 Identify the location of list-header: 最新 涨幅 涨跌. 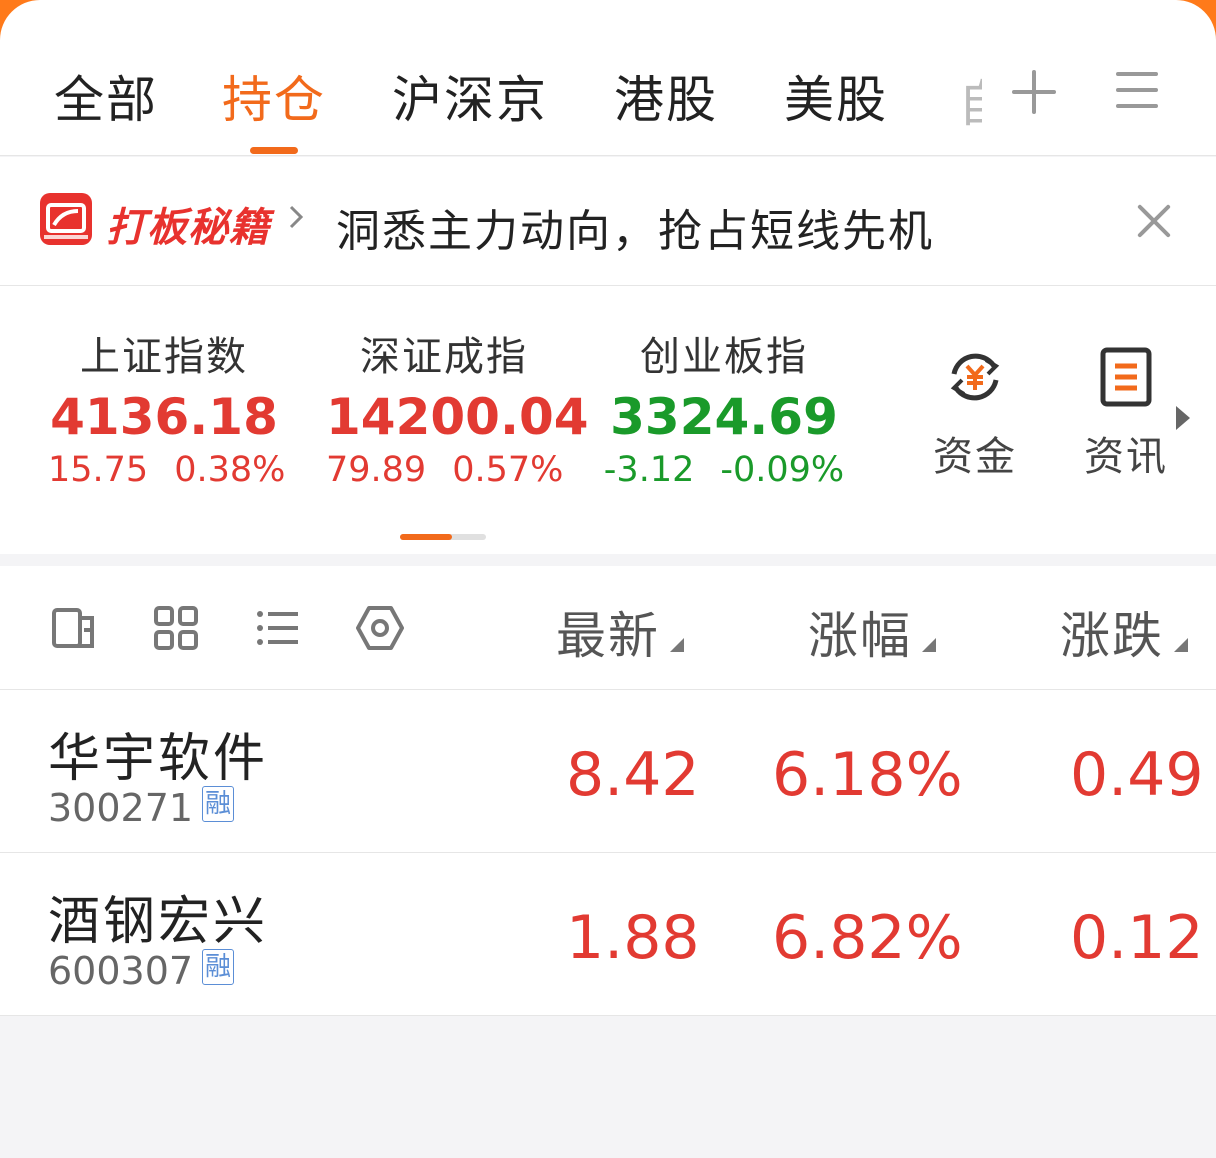
(608, 628).